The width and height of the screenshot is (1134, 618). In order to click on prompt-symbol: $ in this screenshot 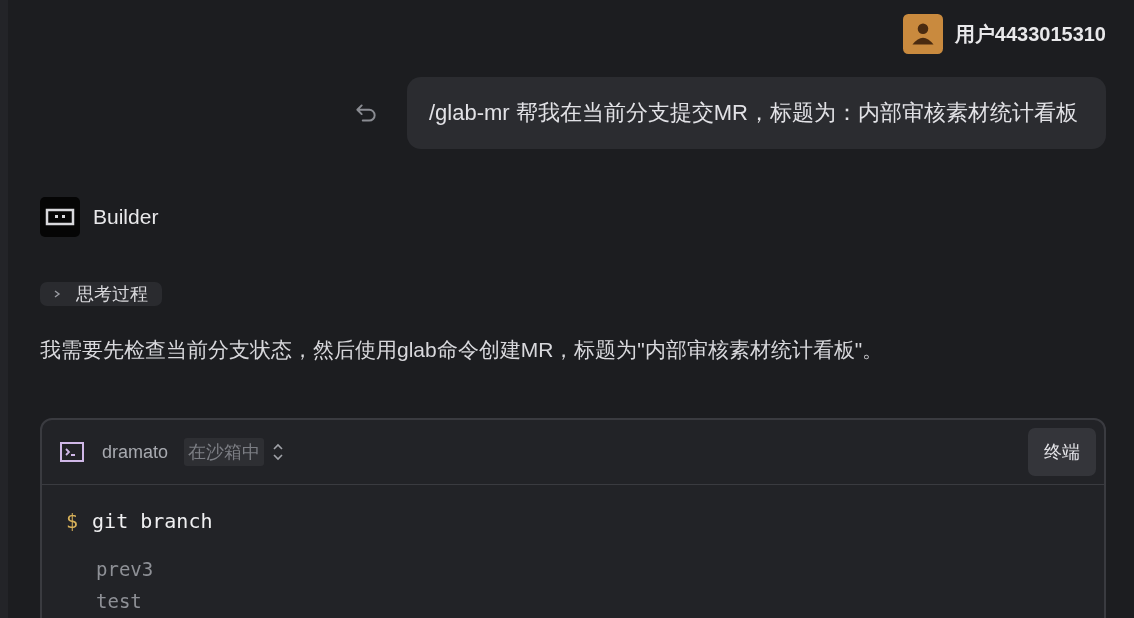, I will do `click(72, 521)`.